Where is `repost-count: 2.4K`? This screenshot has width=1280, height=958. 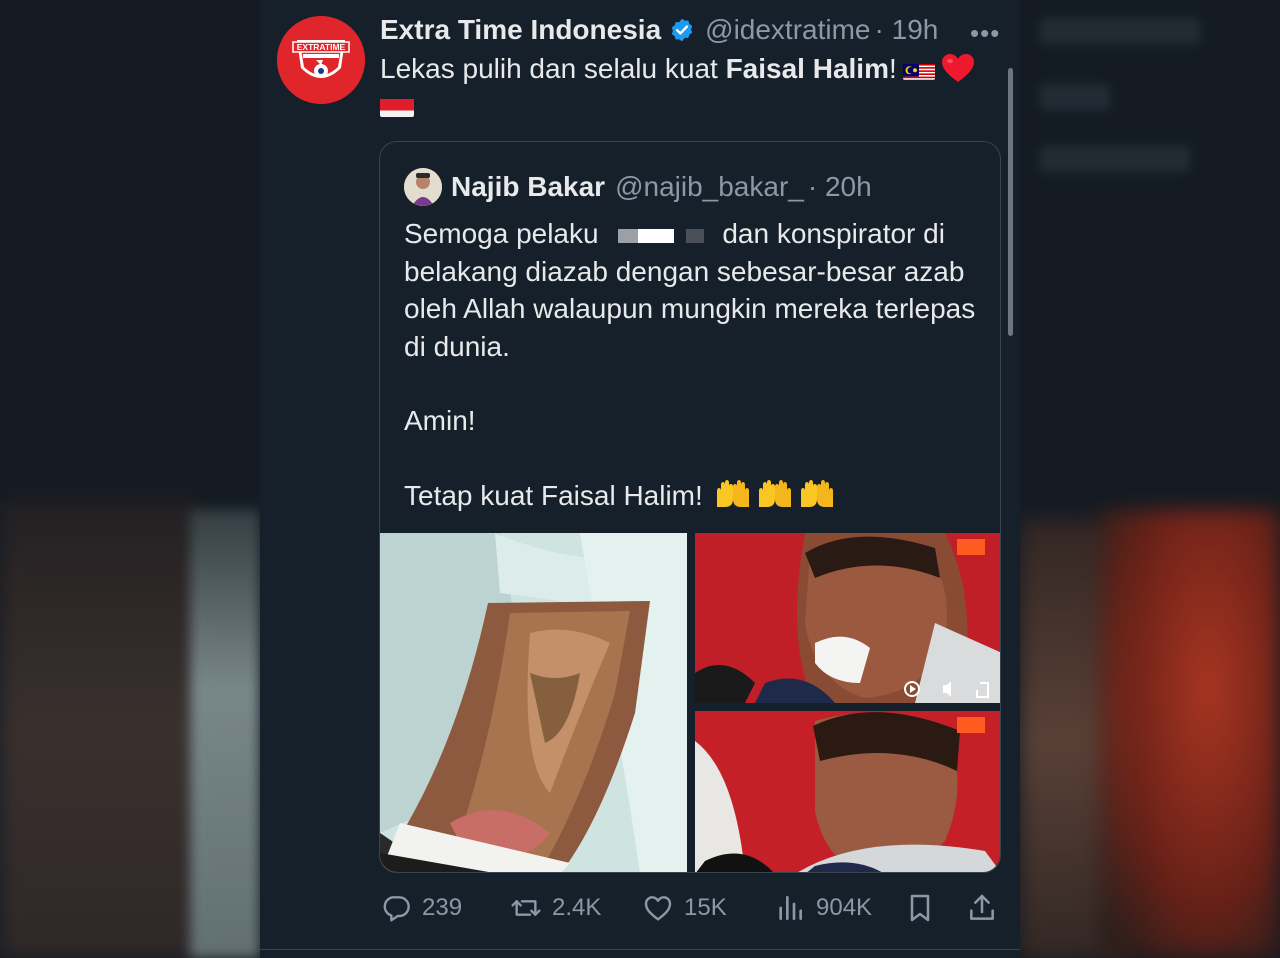
repost-count: 2.4K is located at coordinates (577, 907).